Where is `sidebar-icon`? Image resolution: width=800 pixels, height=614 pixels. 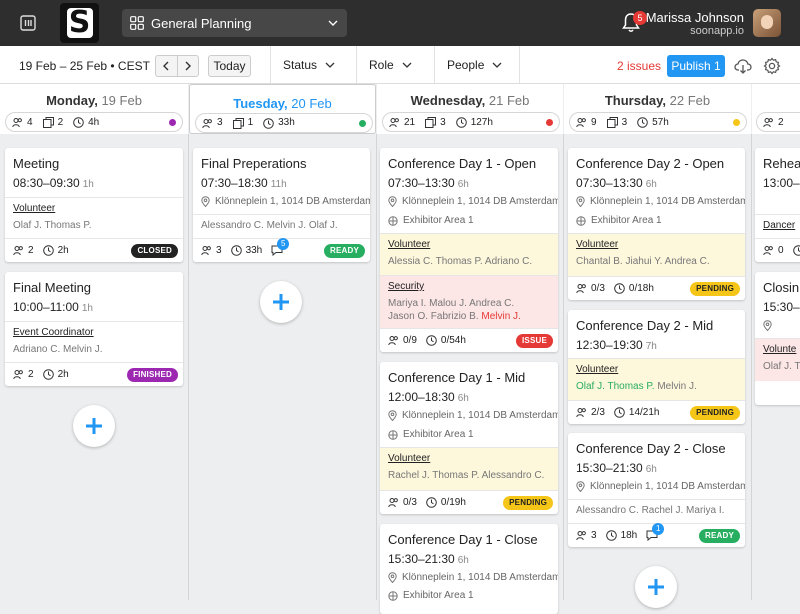
sidebar-icon is located at coordinates (28, 23).